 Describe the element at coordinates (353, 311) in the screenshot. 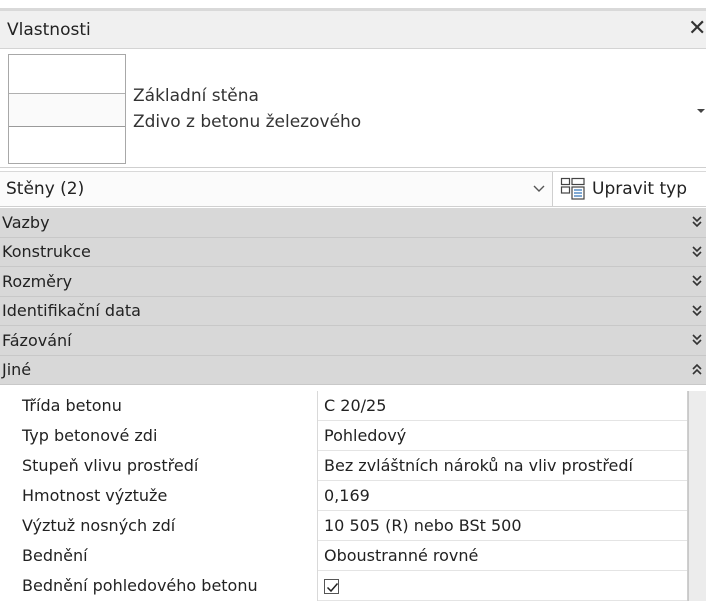

I see `group-identifikacni-data: Identifikační data` at that location.